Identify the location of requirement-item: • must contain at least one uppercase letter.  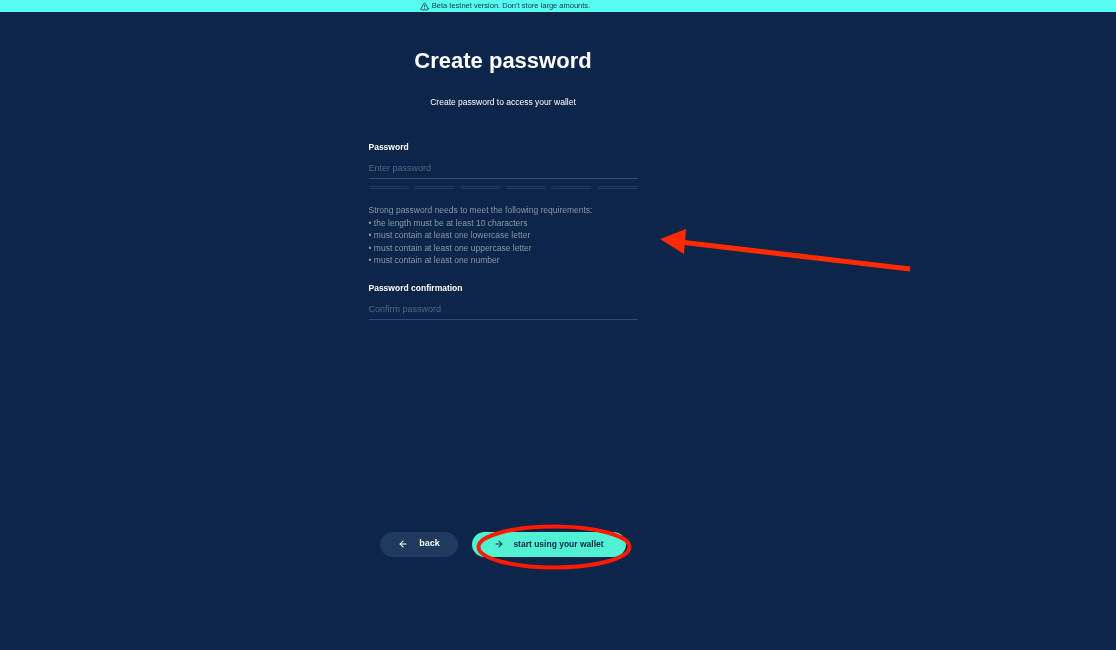
(450, 247).